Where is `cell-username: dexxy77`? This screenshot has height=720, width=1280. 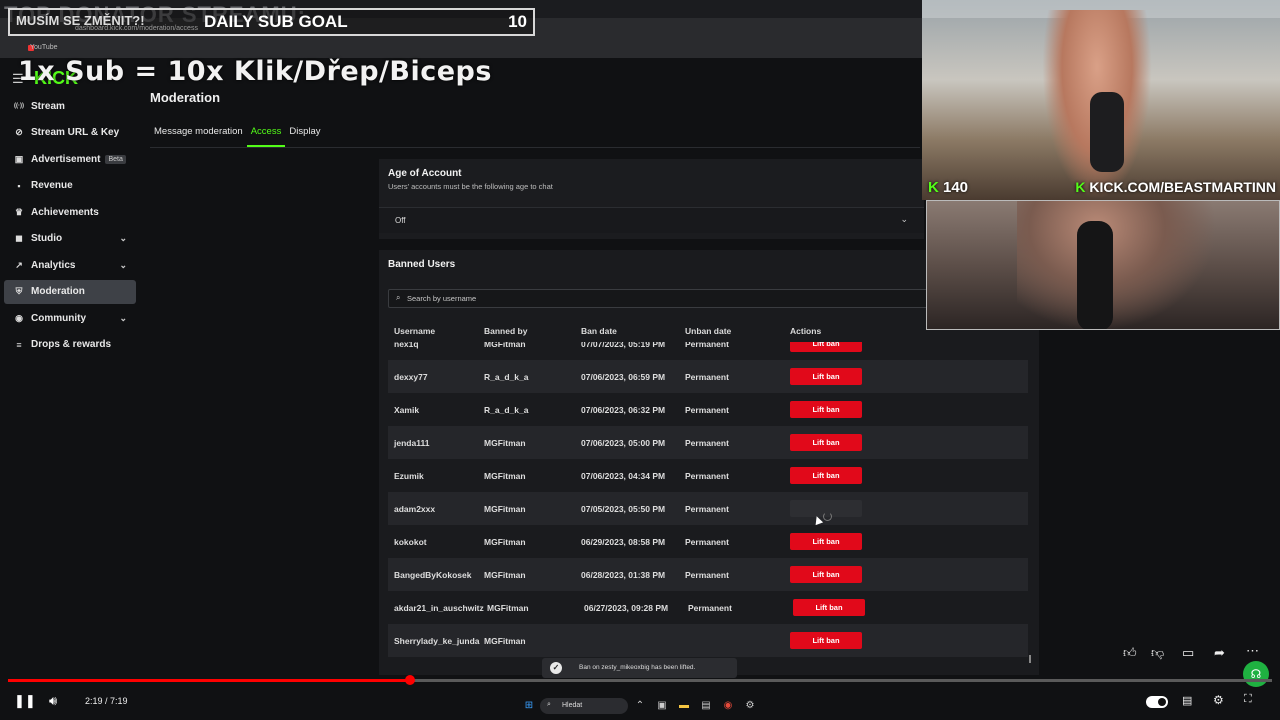 cell-username: dexxy77 is located at coordinates (411, 377).